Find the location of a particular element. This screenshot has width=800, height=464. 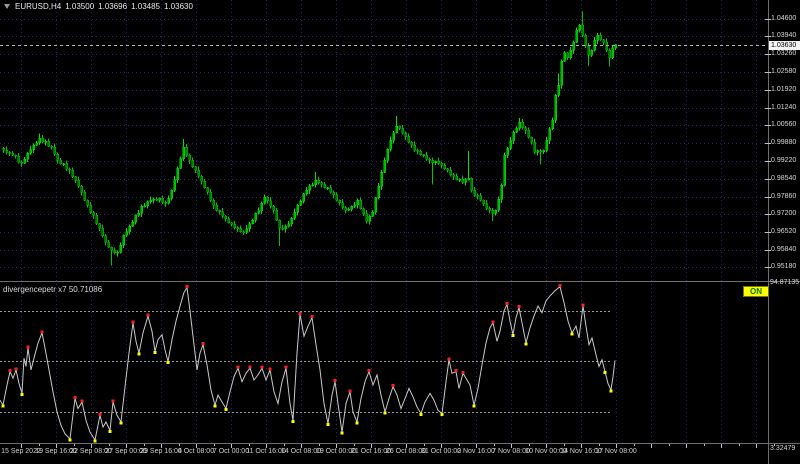

price-axis-label: 0.96520 is located at coordinates (784, 231).